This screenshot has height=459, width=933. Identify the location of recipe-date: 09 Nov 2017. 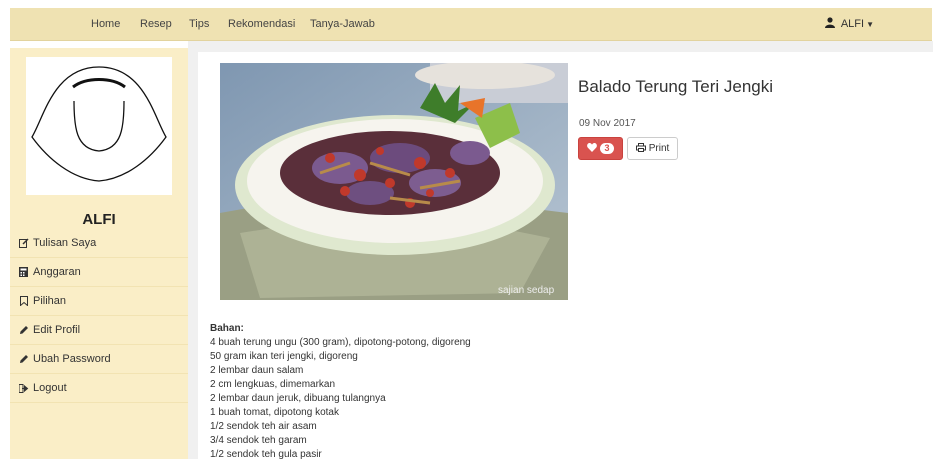
(607, 123).